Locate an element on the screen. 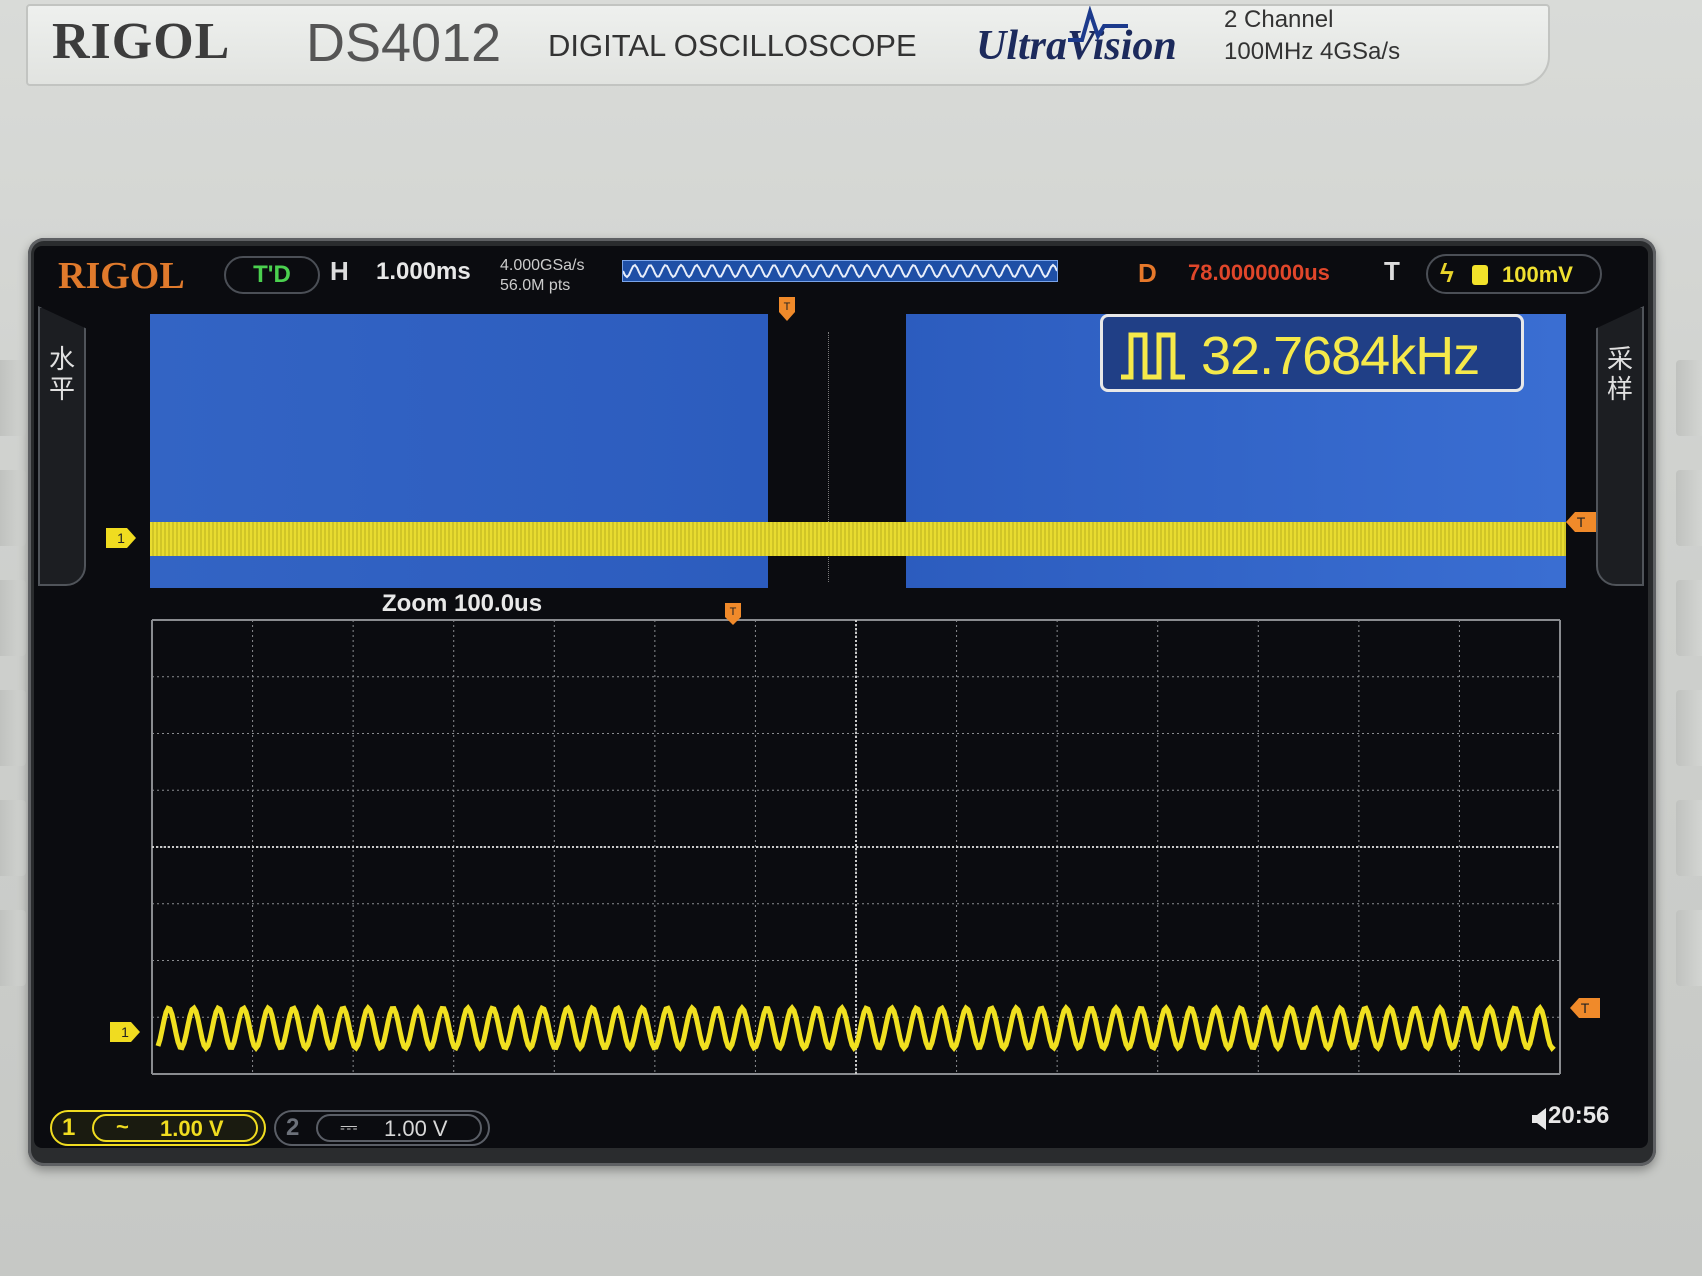 Image resolution: width=1702 pixels, height=1276 pixels. acquire-menu-tab: 采样 is located at coordinates (1620, 446).